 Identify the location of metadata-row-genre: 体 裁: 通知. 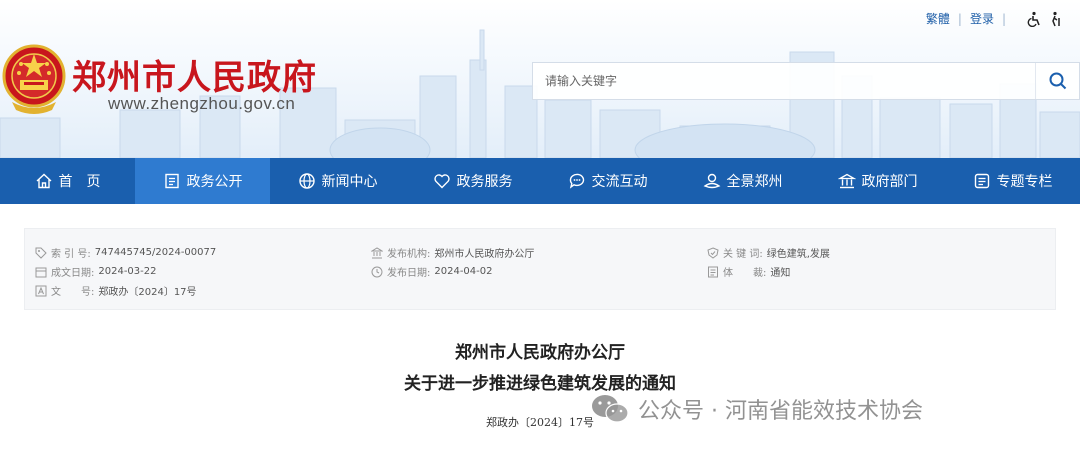
(768, 271).